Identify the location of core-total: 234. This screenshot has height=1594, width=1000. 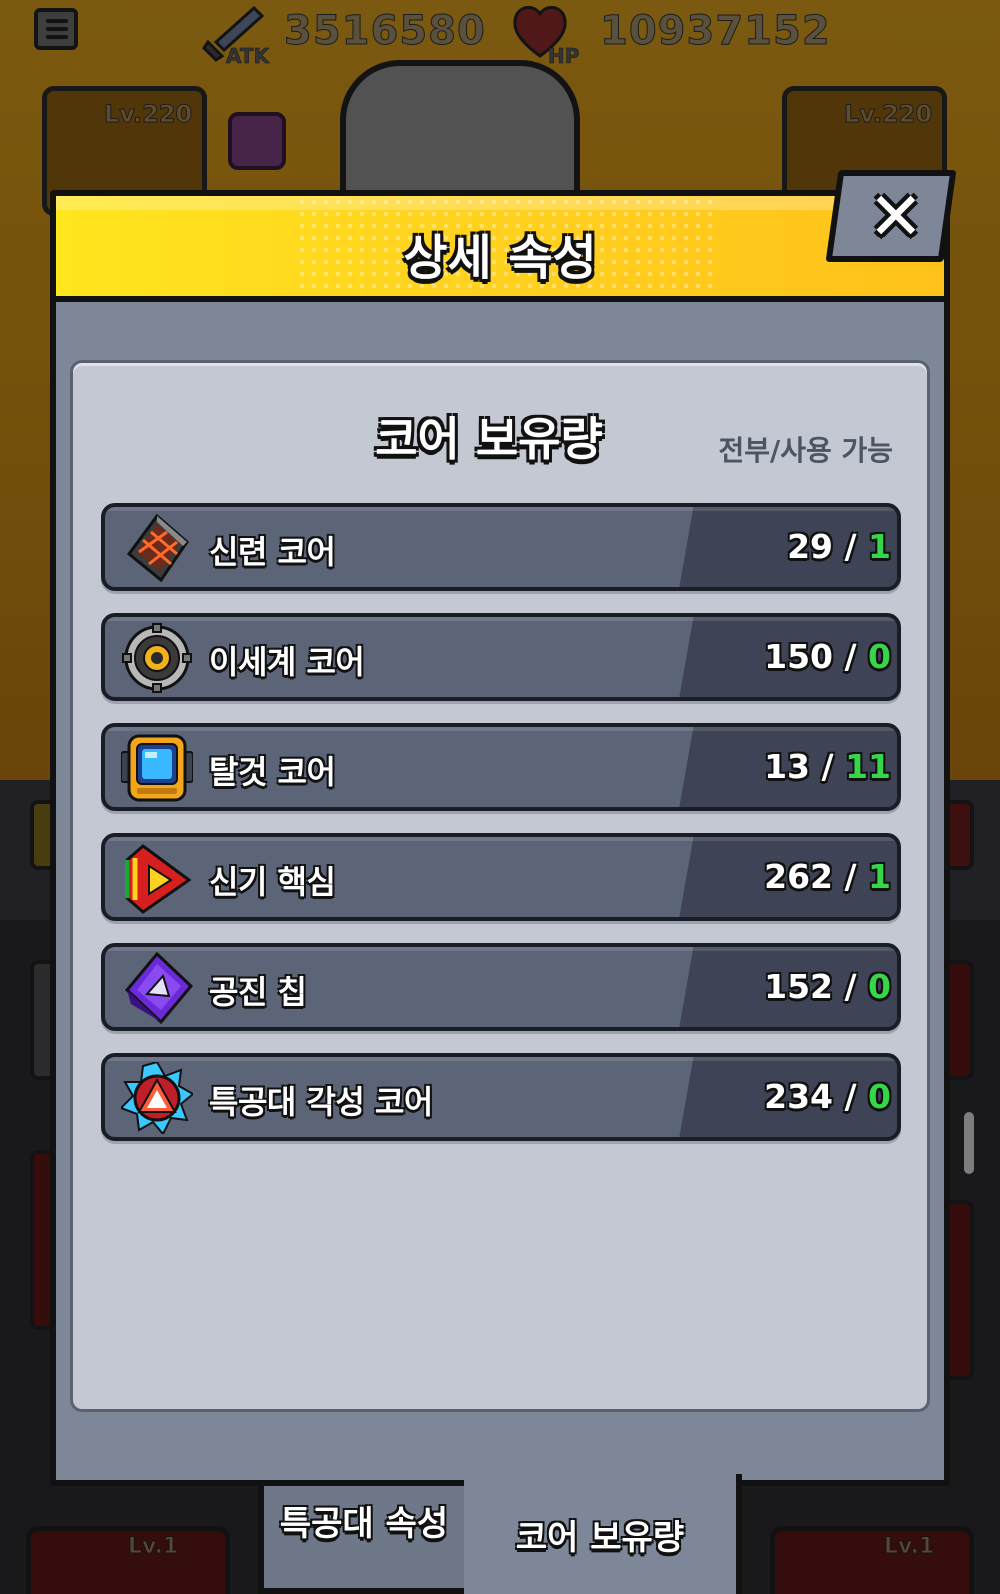
(798, 1096).